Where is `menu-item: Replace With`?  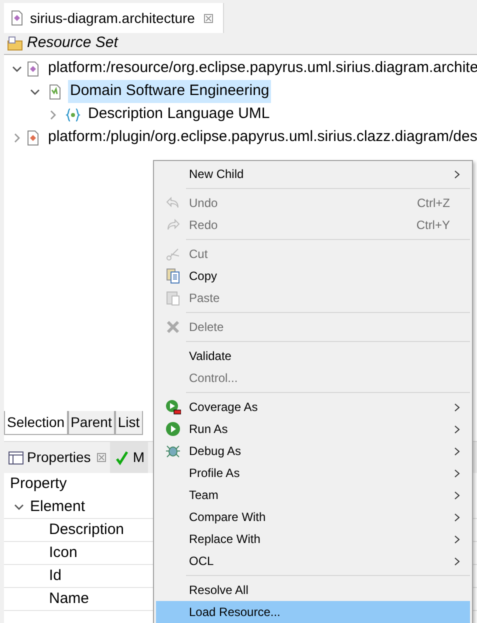
menu-item: Replace With is located at coordinates (313, 539).